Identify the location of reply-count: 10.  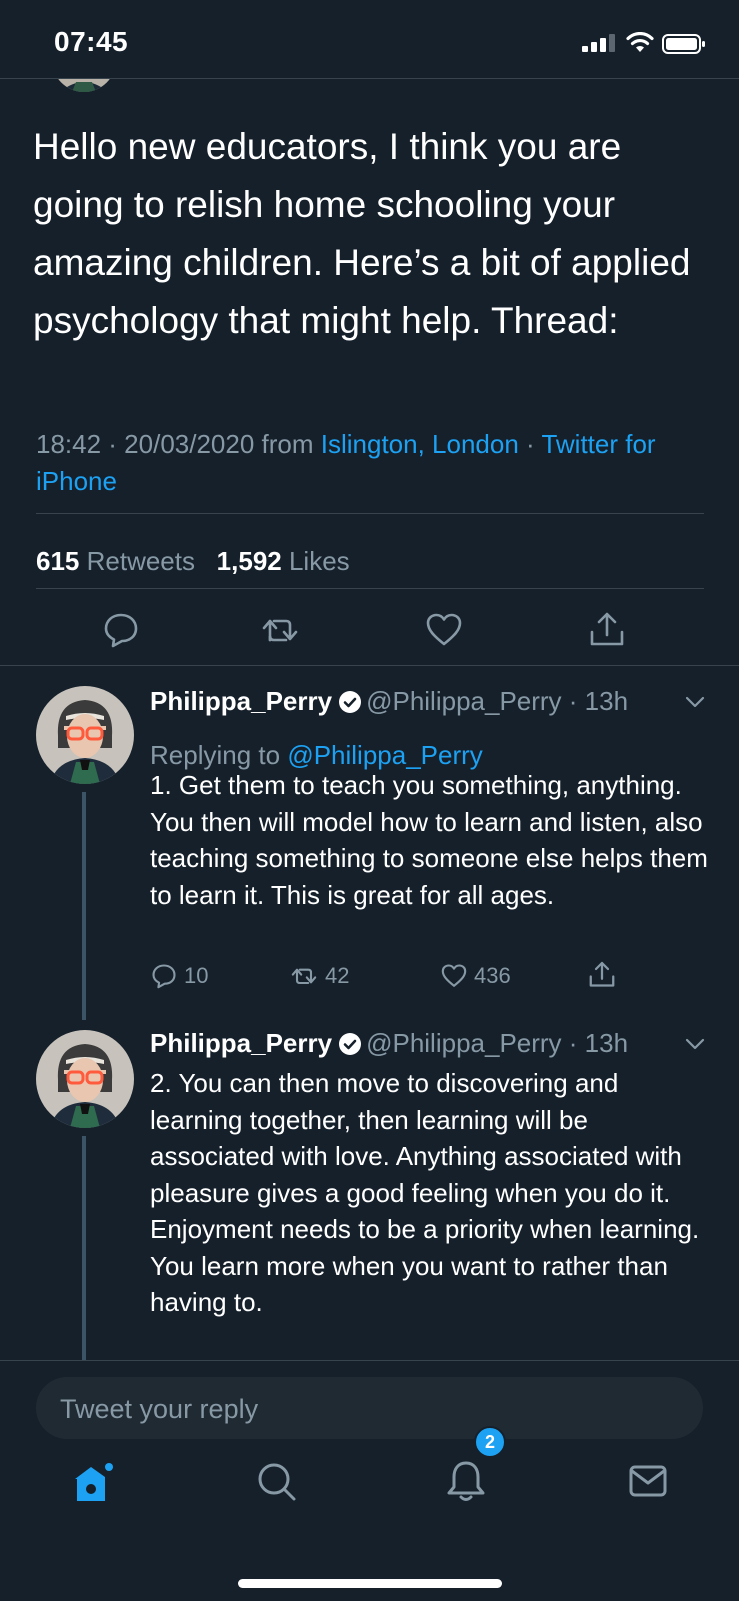
(196, 975).